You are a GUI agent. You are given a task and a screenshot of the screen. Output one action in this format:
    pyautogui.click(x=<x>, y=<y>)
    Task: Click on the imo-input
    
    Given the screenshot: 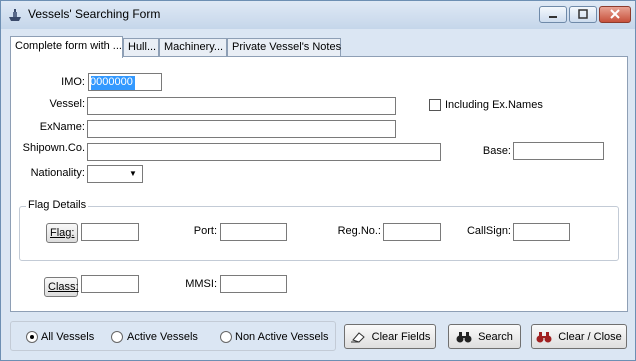 What is the action you would take?
    pyautogui.click(x=125, y=82)
    